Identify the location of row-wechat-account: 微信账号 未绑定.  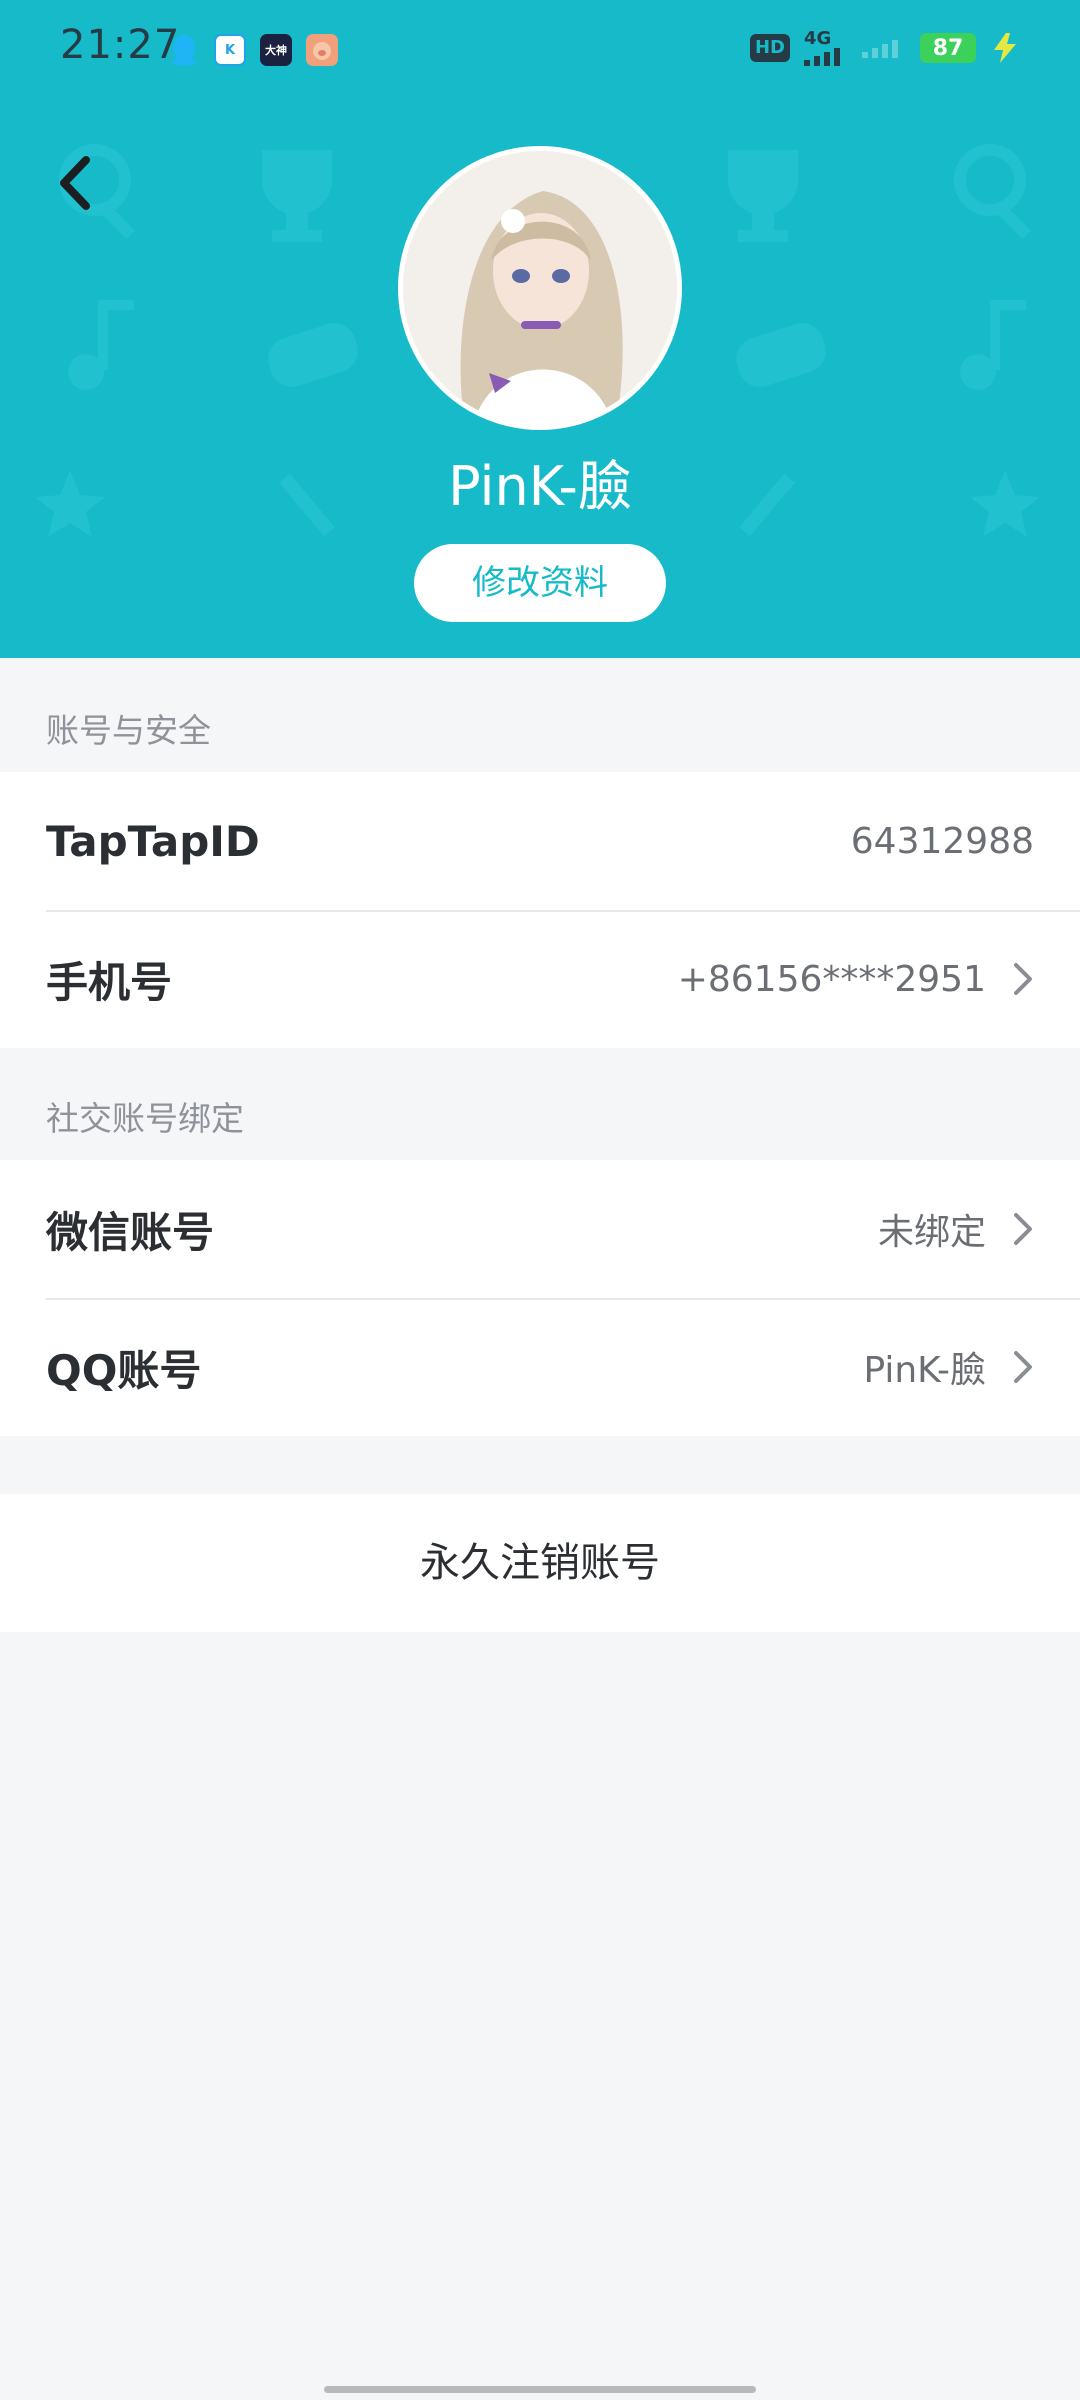
(540, 1229).